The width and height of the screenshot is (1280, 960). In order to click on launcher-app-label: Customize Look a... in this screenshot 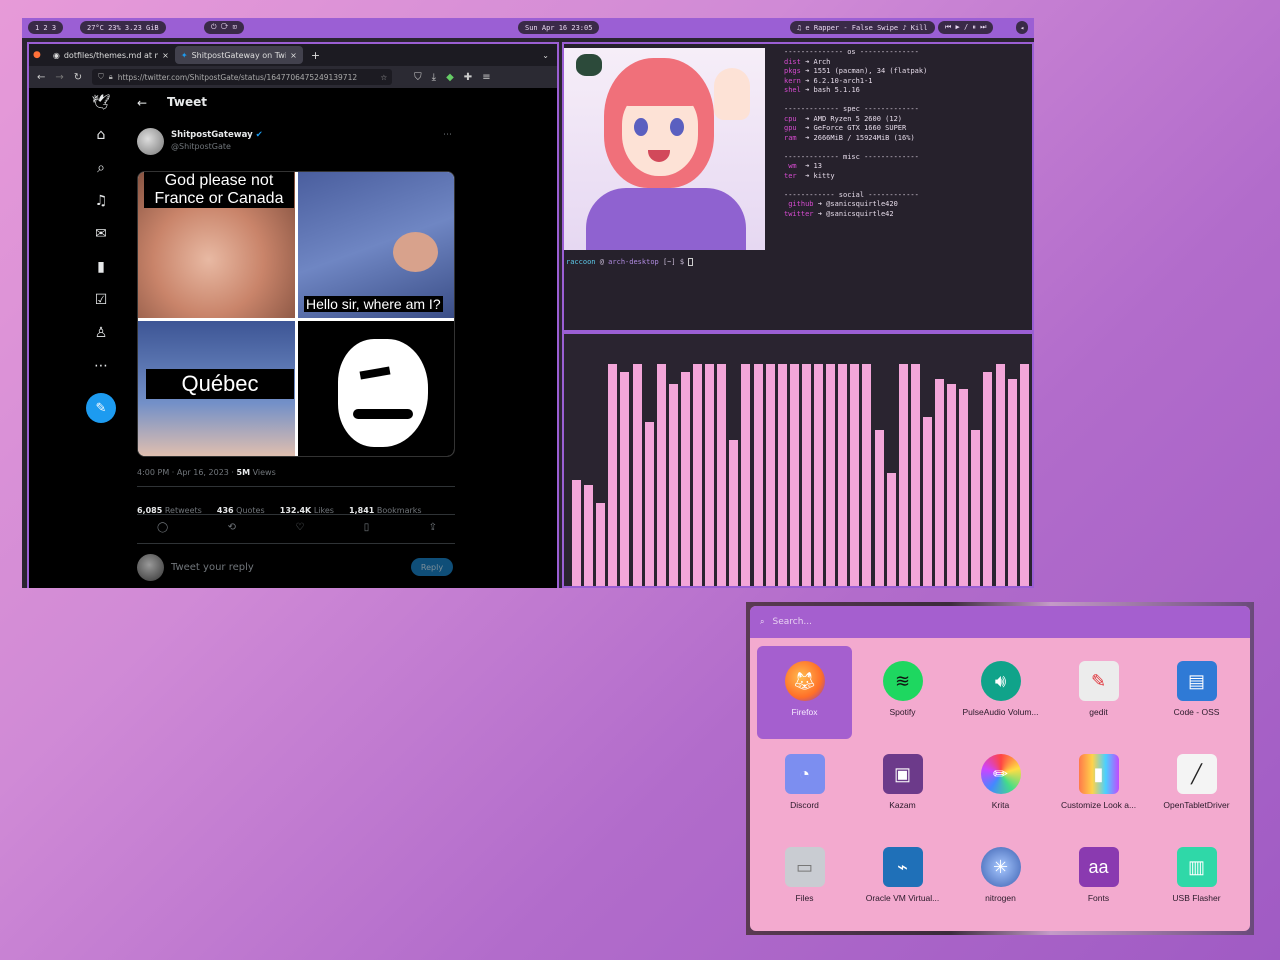, I will do `click(1098, 805)`.